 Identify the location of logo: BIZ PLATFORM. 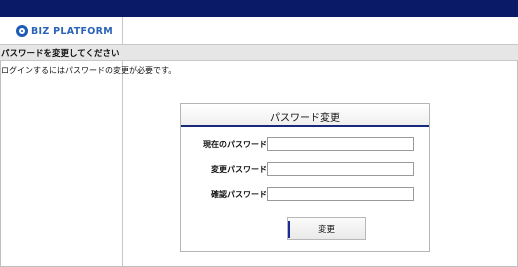
(64, 31).